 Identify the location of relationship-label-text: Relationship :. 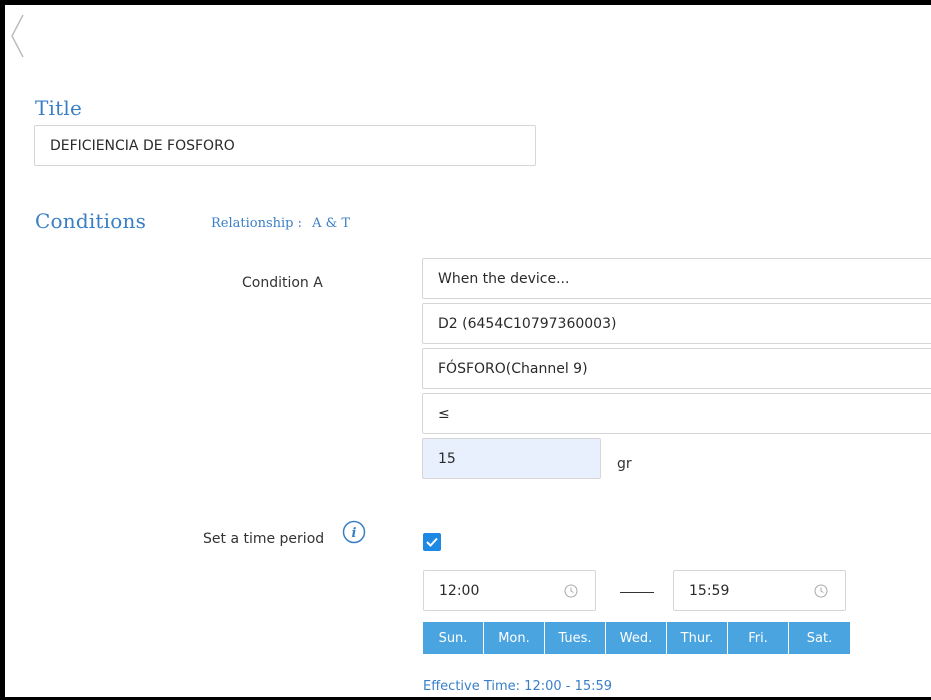
(257, 223).